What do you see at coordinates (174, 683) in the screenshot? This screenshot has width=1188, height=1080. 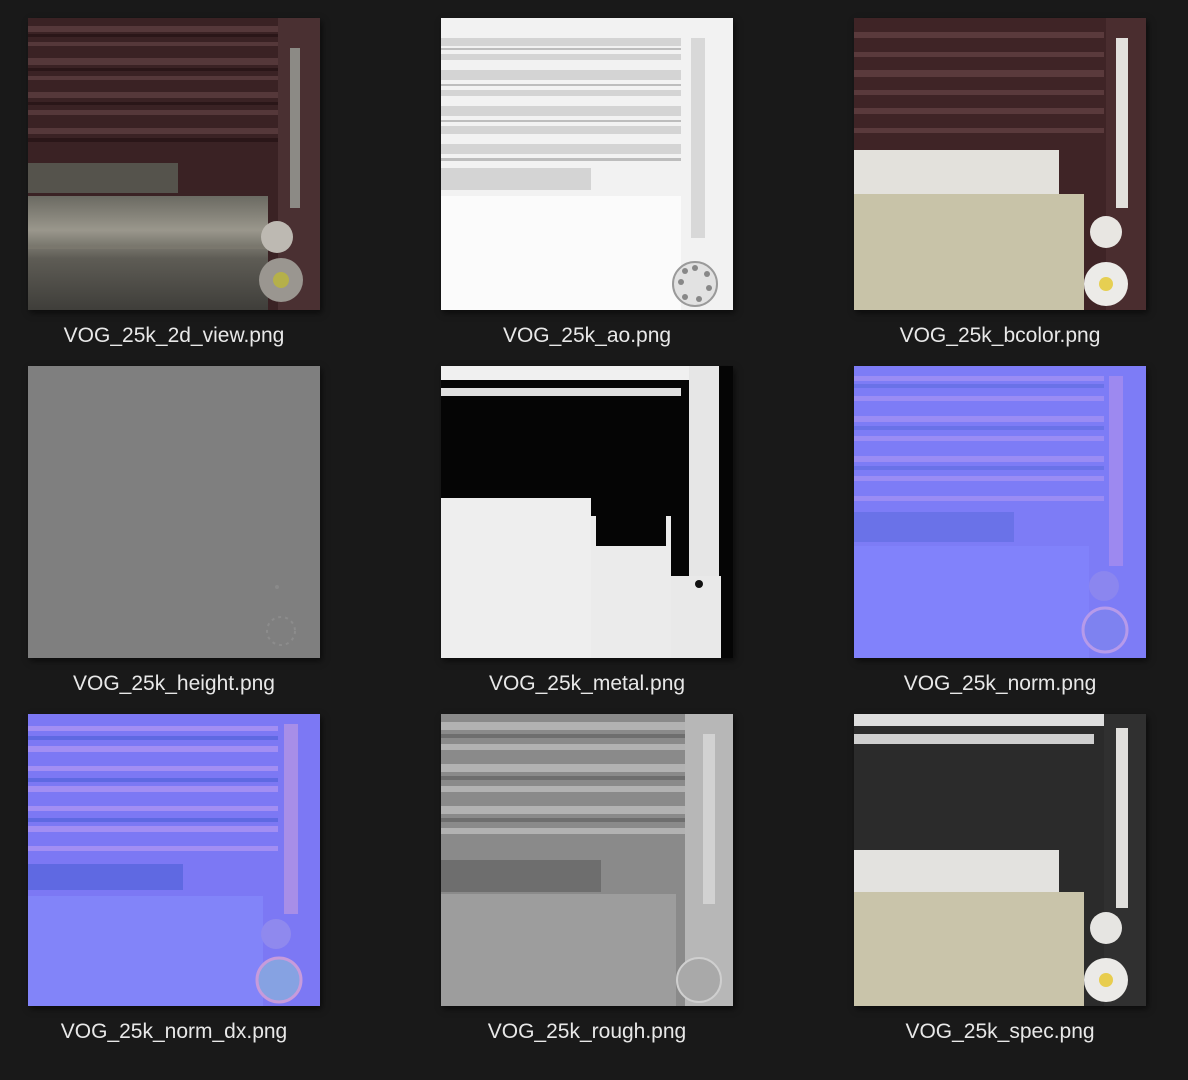 I see `file-name: VOG_25k_height.png` at bounding box center [174, 683].